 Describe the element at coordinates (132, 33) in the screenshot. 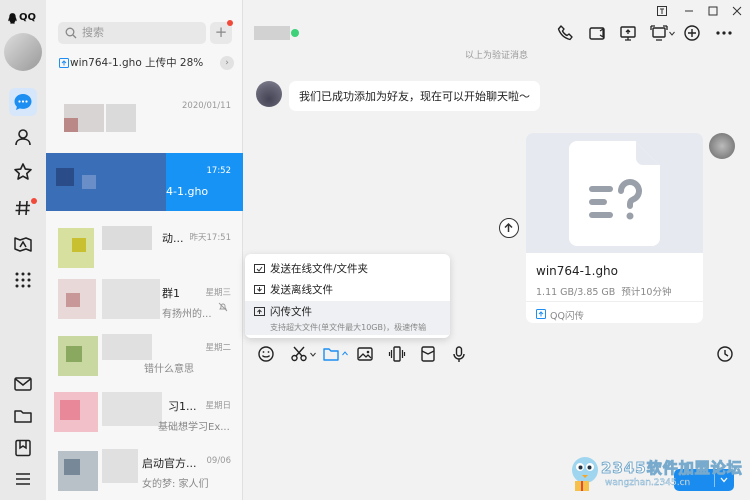

I see `search-input: 搜索` at that location.